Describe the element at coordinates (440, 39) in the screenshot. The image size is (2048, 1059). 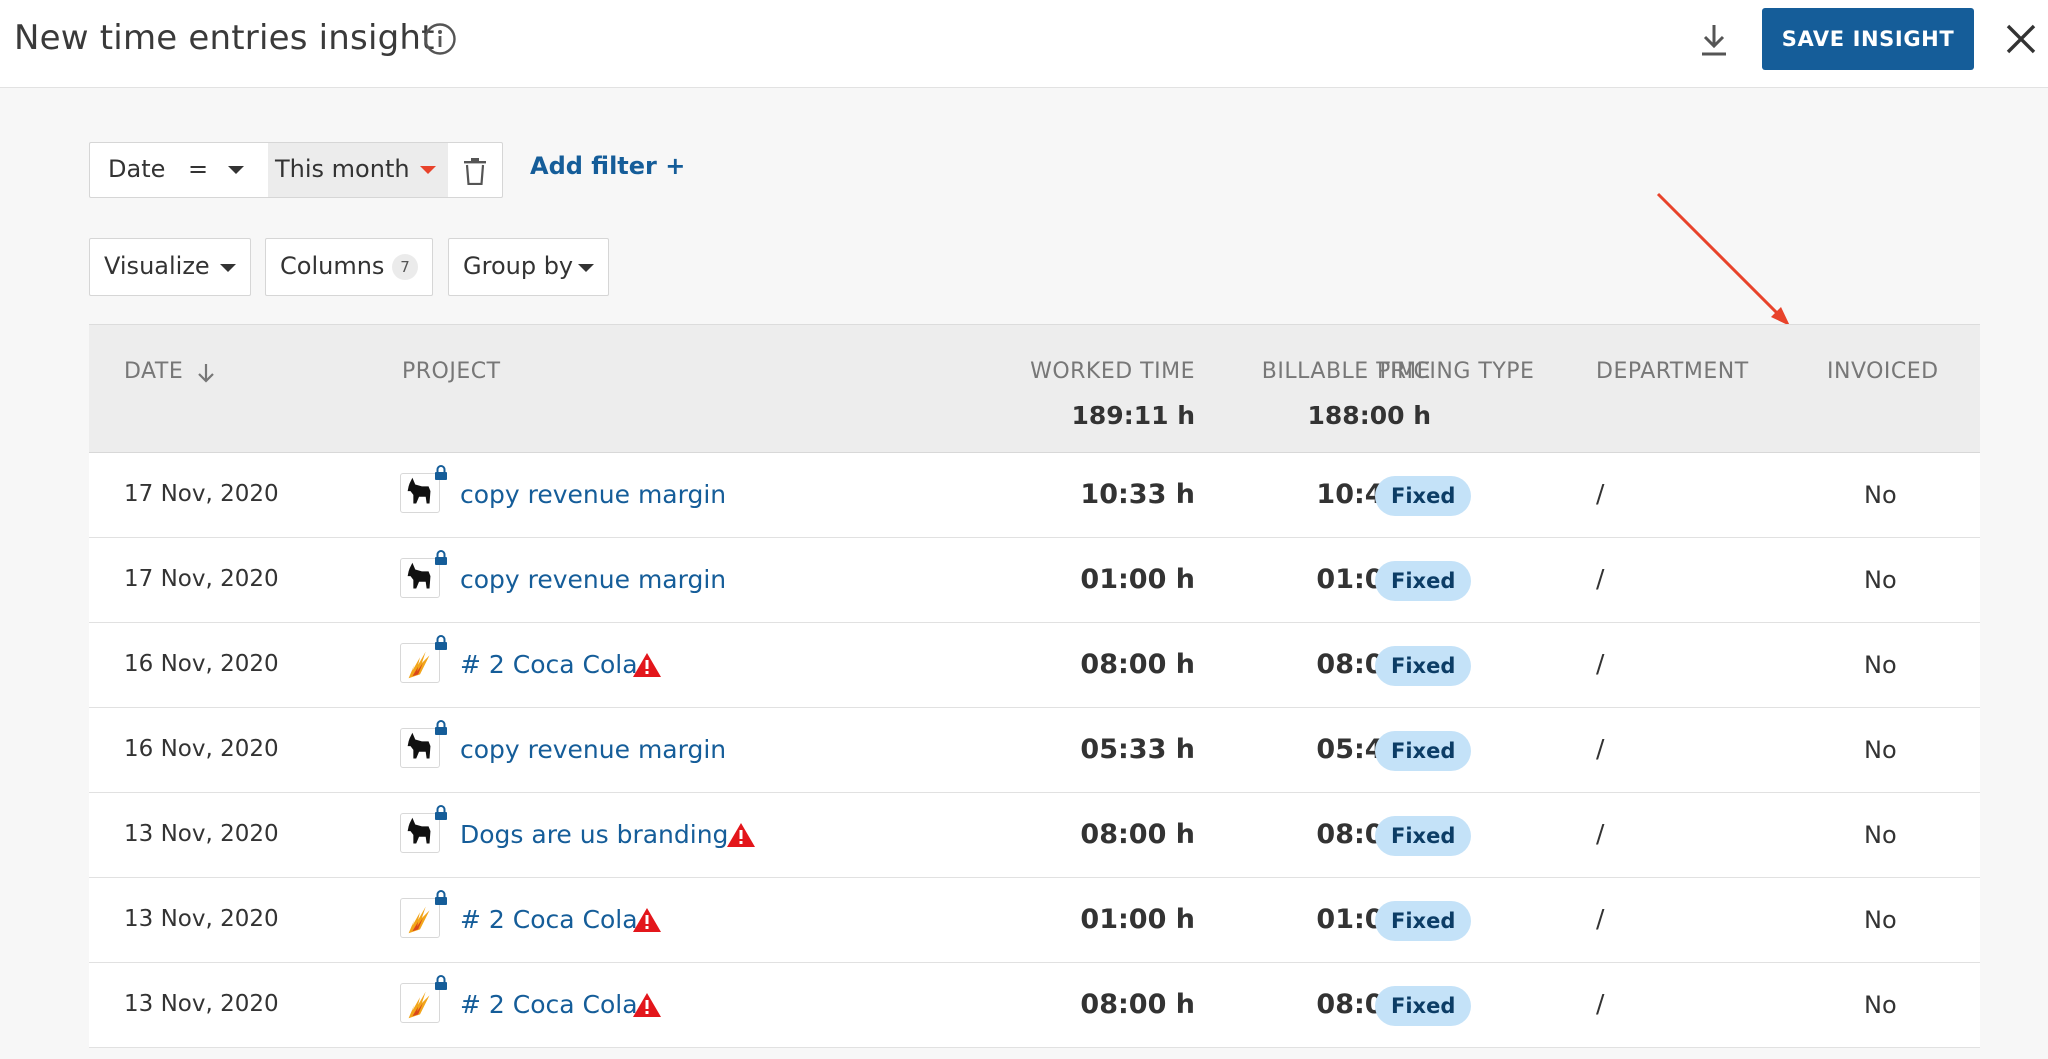
I see `info-icon` at that location.